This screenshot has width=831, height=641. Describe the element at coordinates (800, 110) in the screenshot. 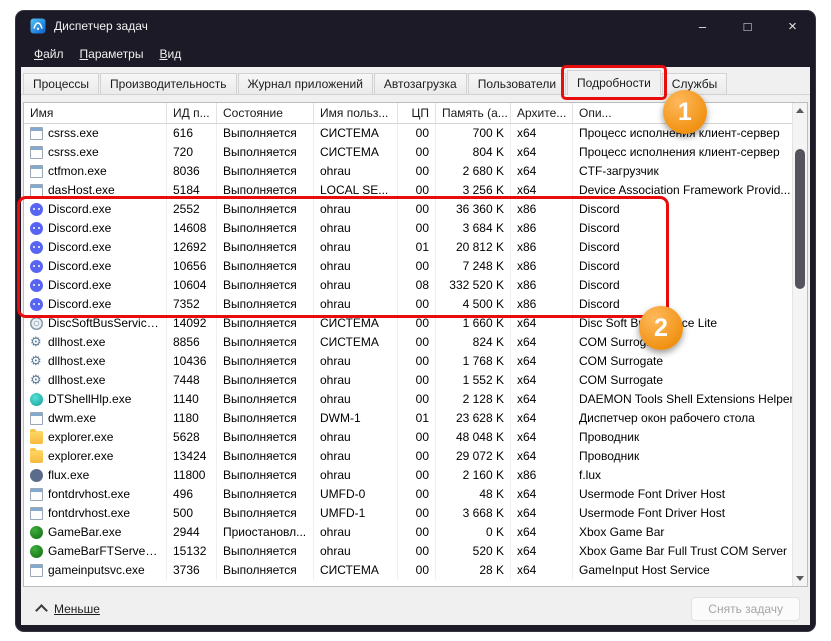

I see `scroll-up-arrow-icon` at that location.